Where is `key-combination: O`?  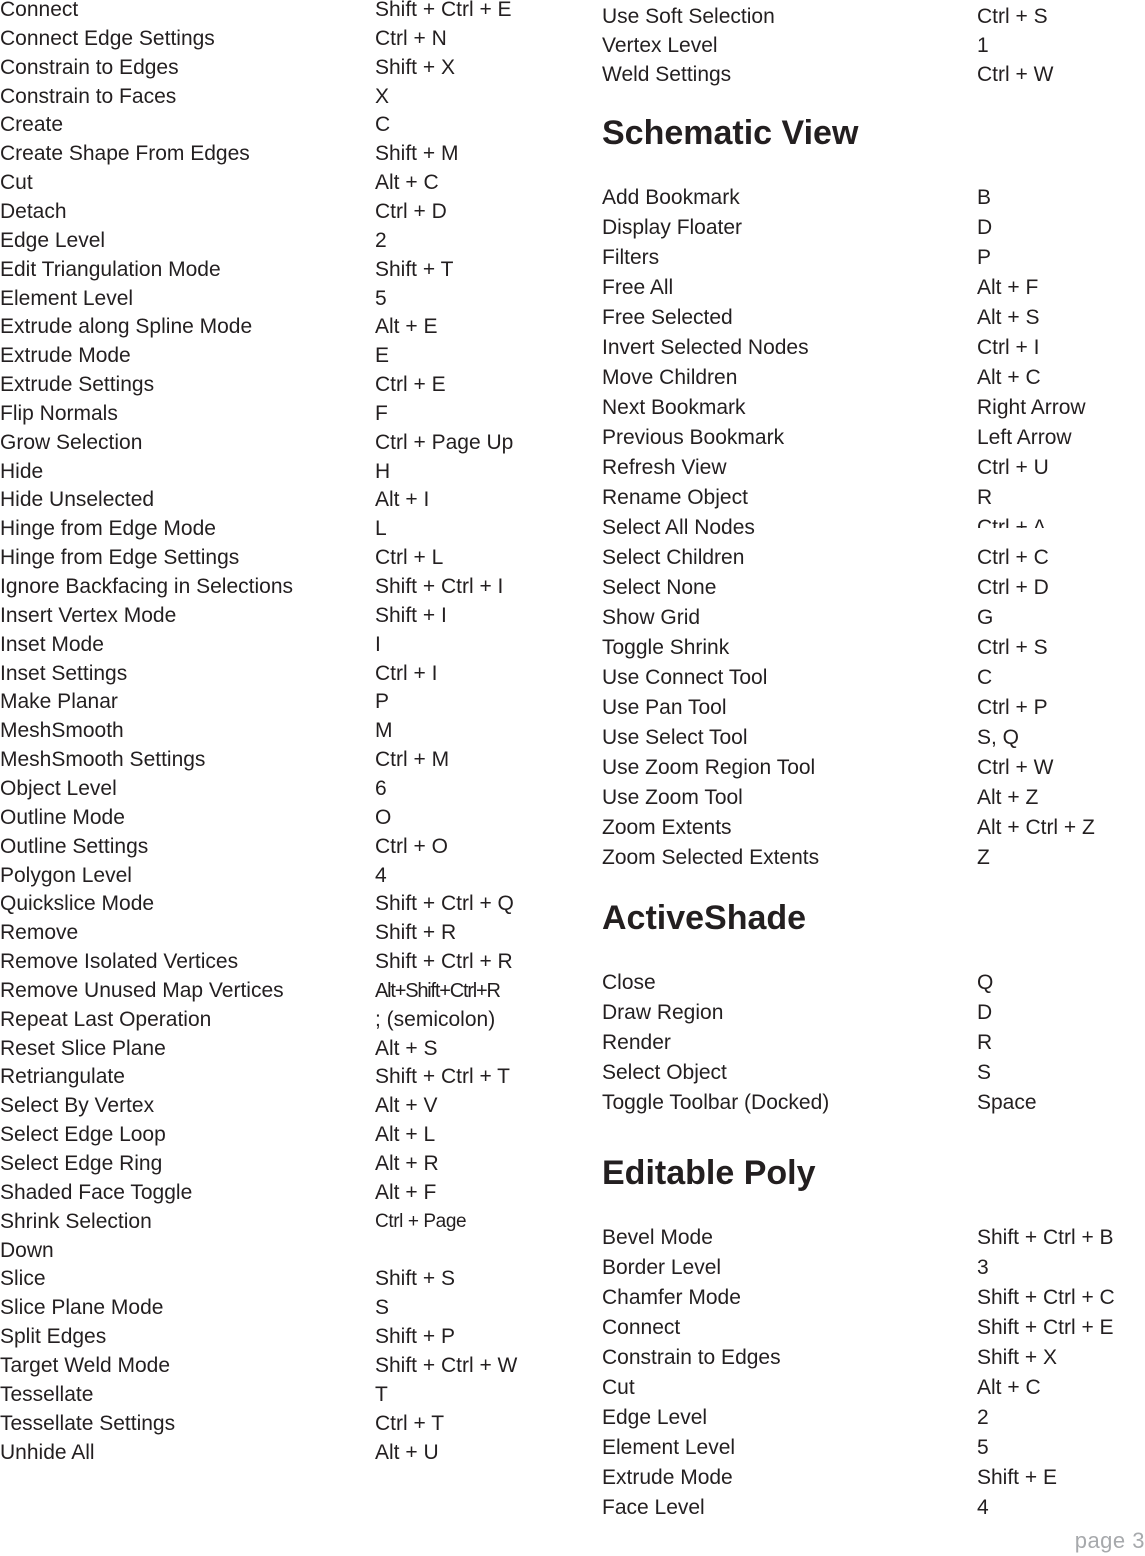 key-combination: O is located at coordinates (383, 817).